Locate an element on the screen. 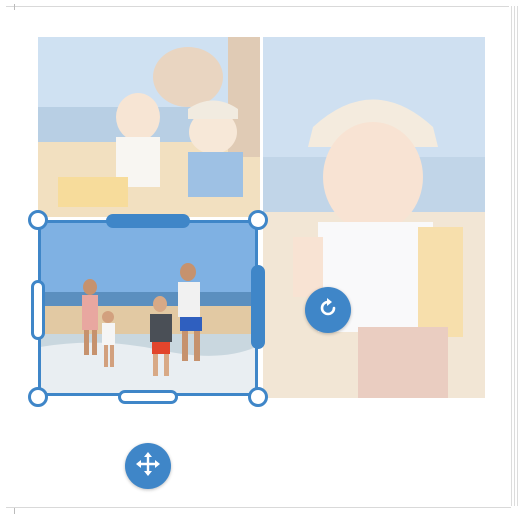 The width and height of the screenshot is (523, 518). photo-beach-kids-group is located at coordinates (149, 127).